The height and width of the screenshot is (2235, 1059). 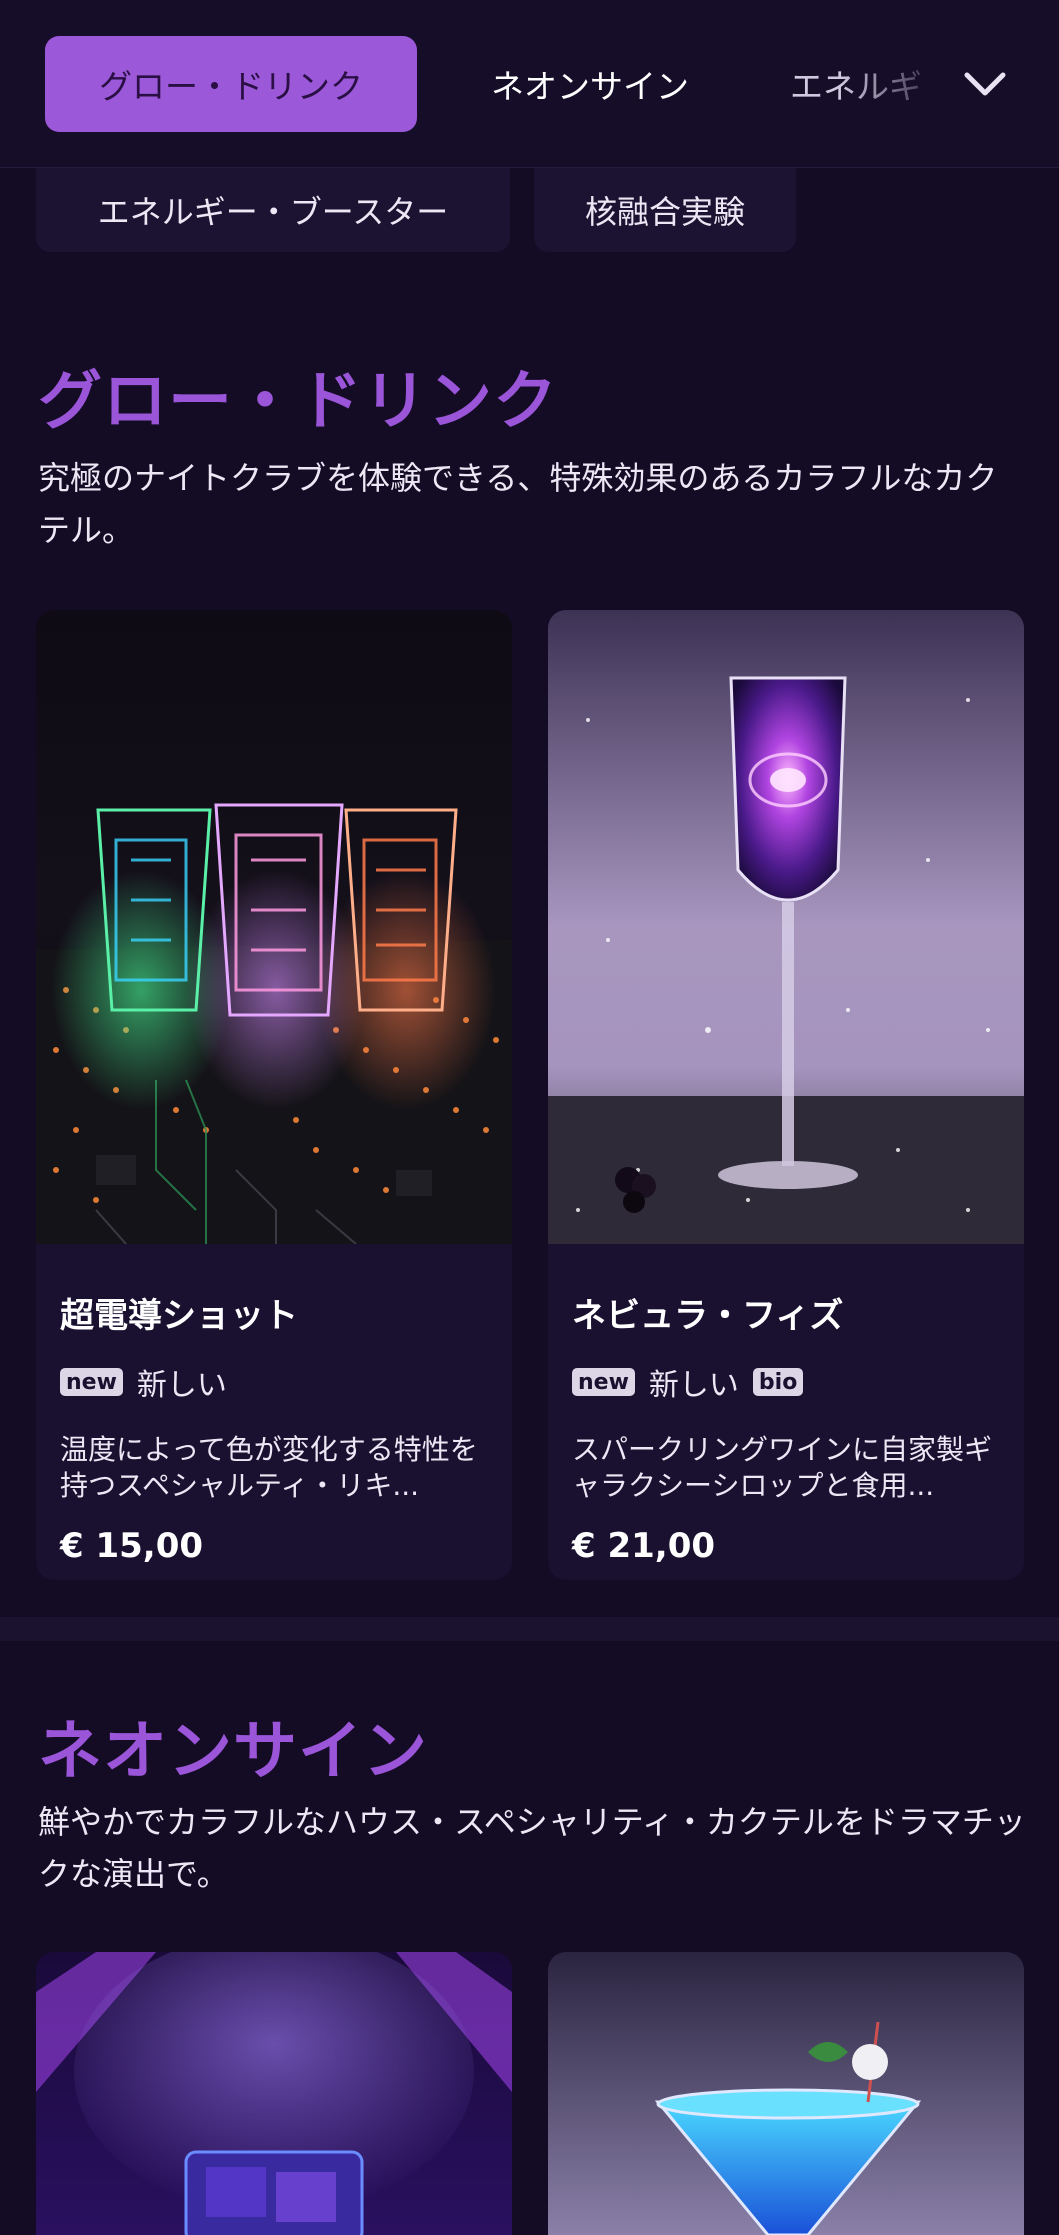 What do you see at coordinates (875, 84) in the screenshot?
I see `tab-energy-boosters: エネルギ` at bounding box center [875, 84].